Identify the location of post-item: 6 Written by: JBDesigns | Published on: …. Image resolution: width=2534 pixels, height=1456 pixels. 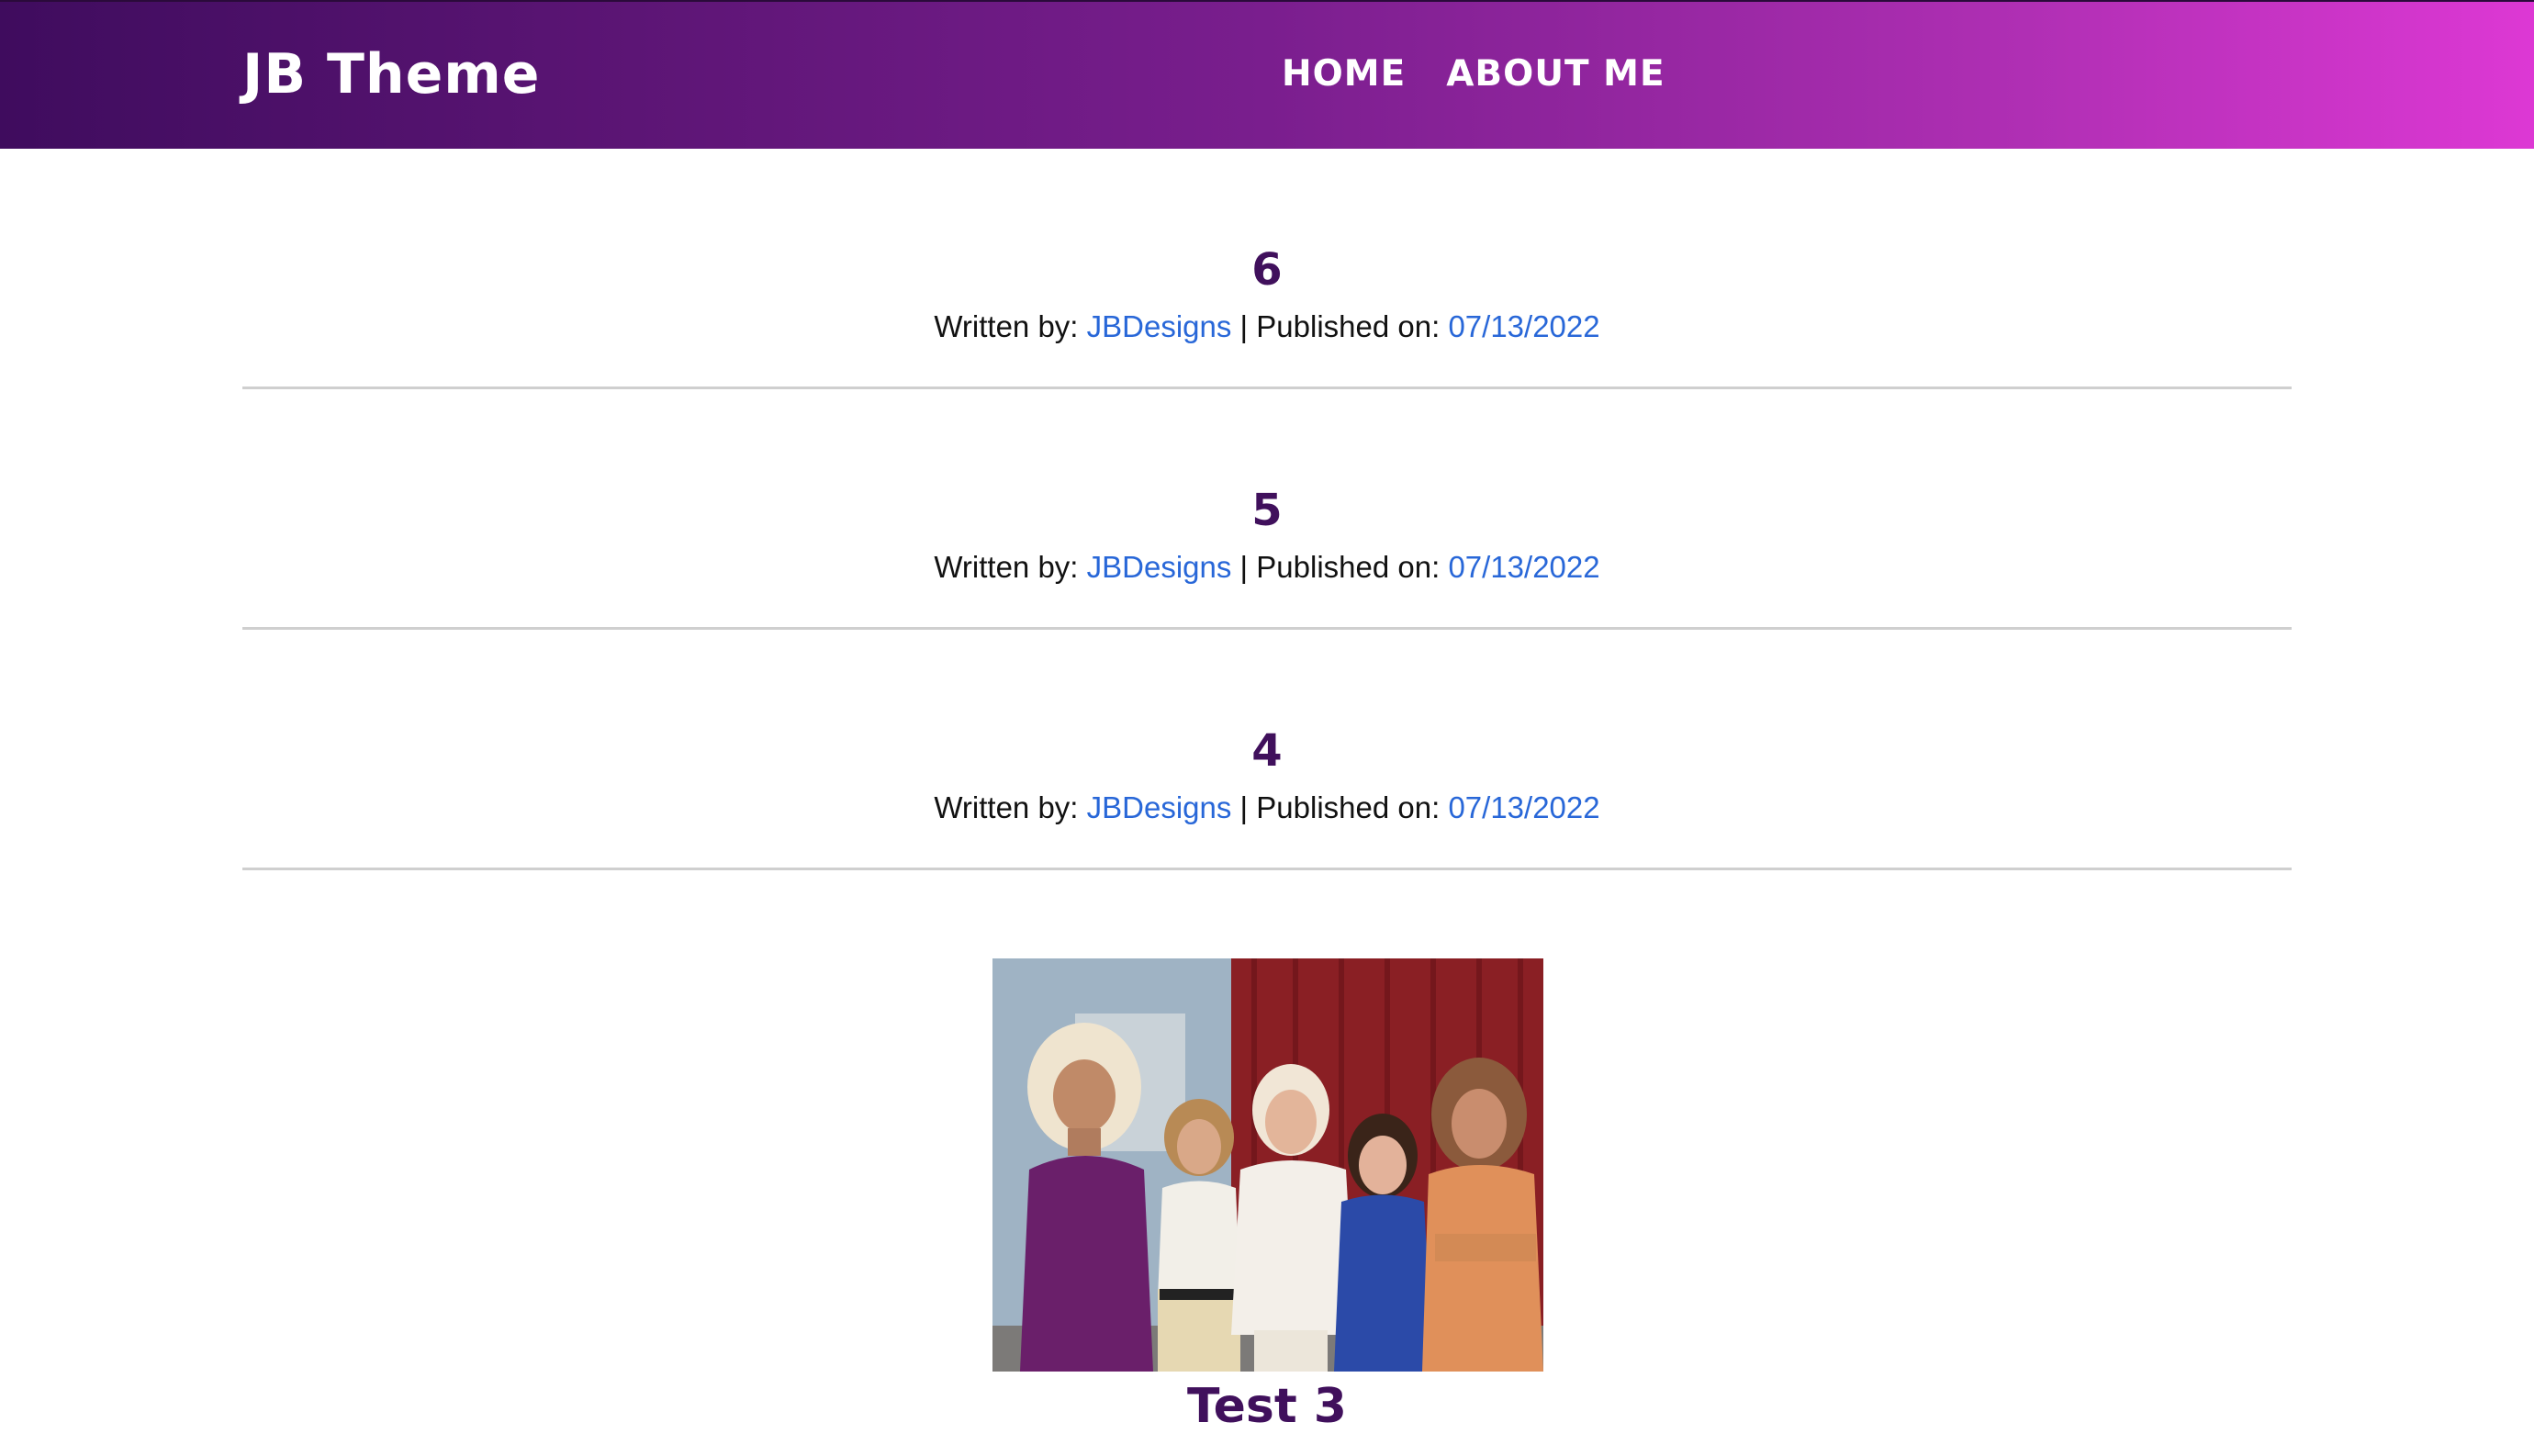
(1267, 294).